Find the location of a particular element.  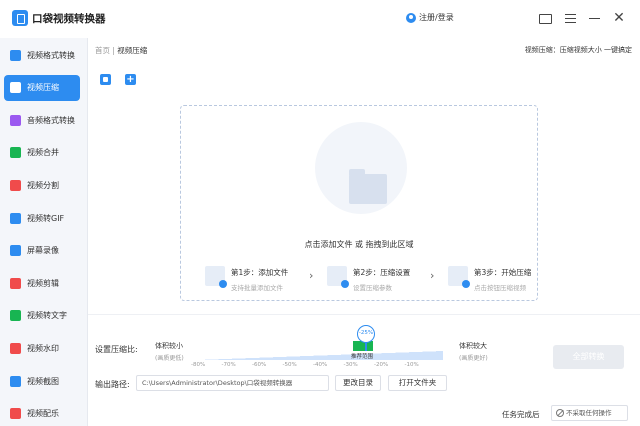

step-title: 第2步：压缩设置 is located at coordinates (382, 272).